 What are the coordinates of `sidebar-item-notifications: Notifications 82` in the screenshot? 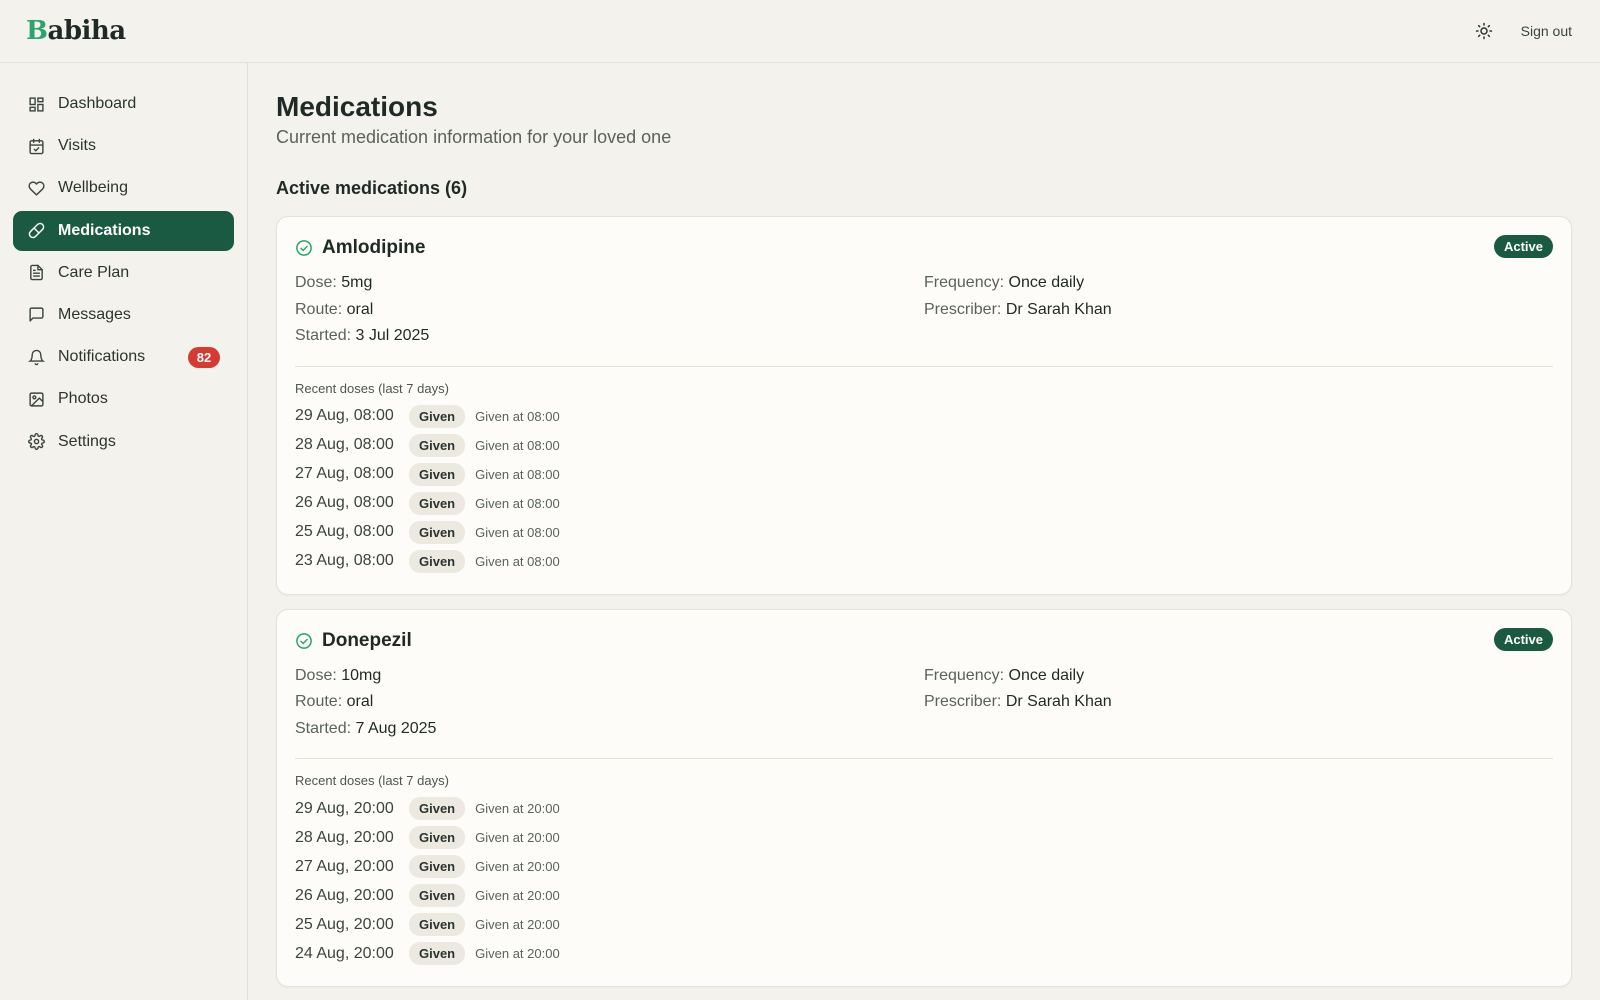 It's located at (123, 357).